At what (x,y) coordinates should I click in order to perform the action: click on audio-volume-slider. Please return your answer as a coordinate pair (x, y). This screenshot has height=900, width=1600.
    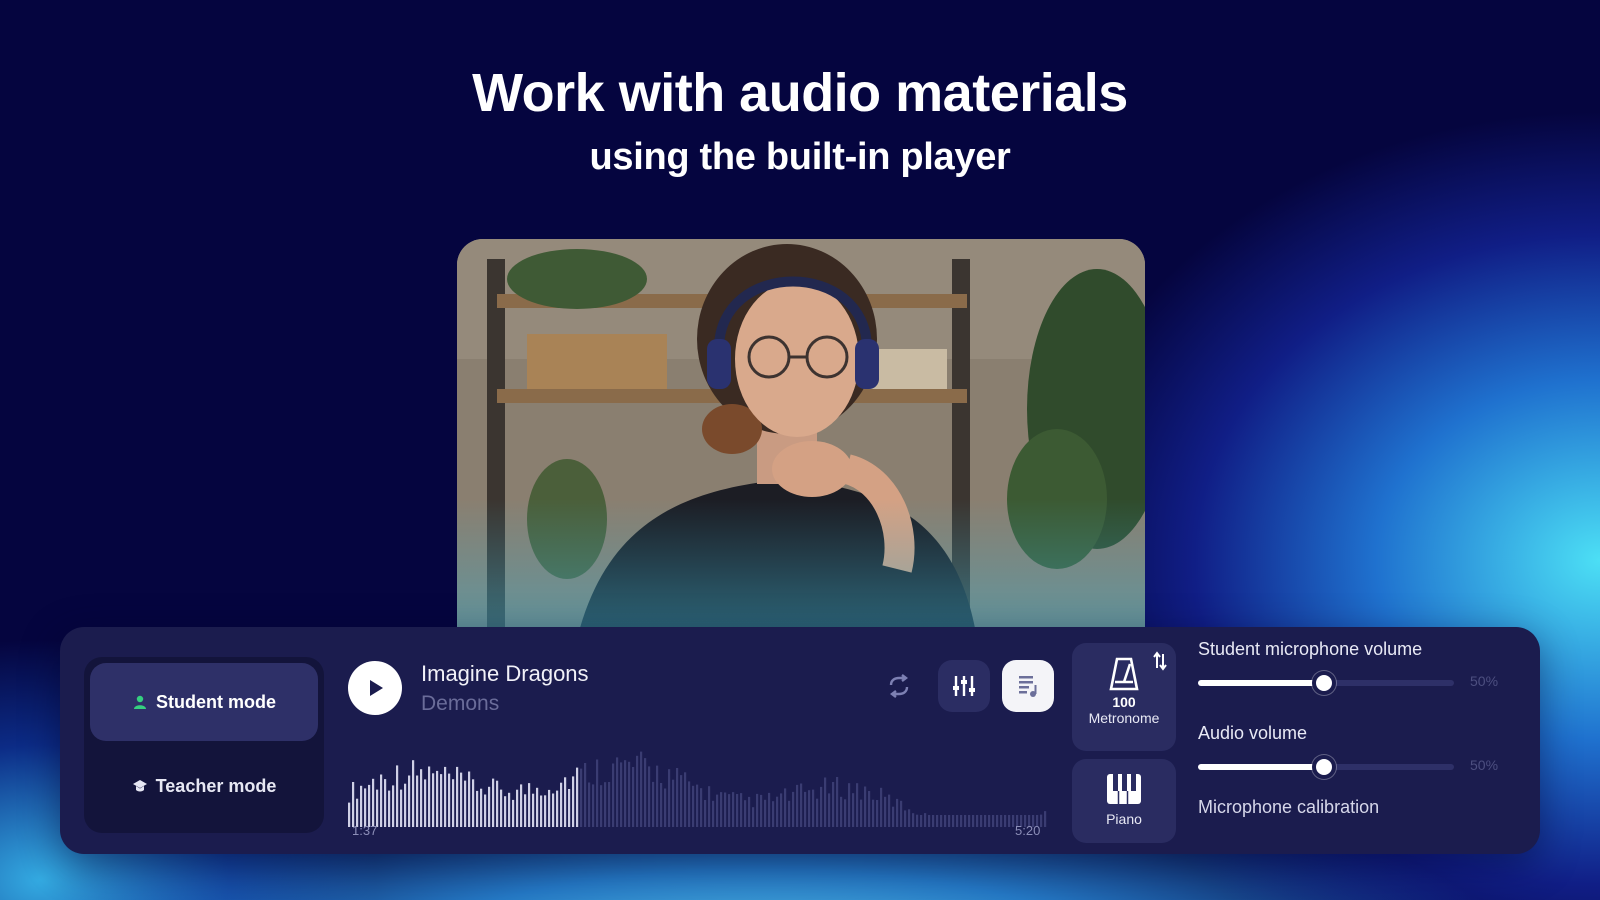
    Looking at the image, I should click on (1326, 767).